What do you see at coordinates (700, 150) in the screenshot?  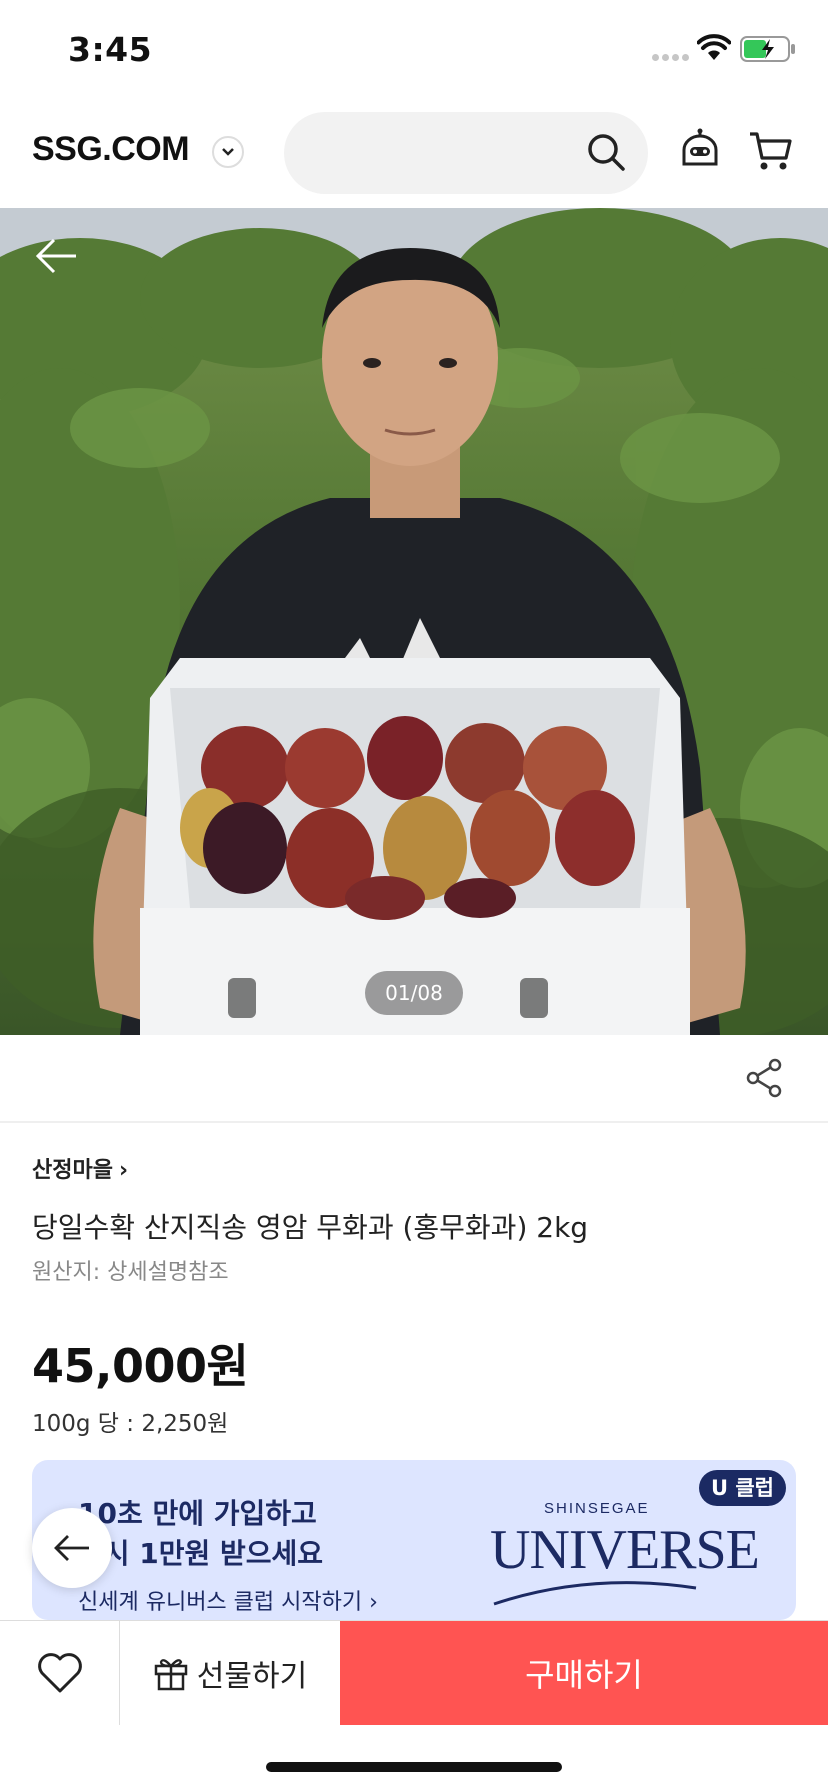 I see `chatbot-icon` at bounding box center [700, 150].